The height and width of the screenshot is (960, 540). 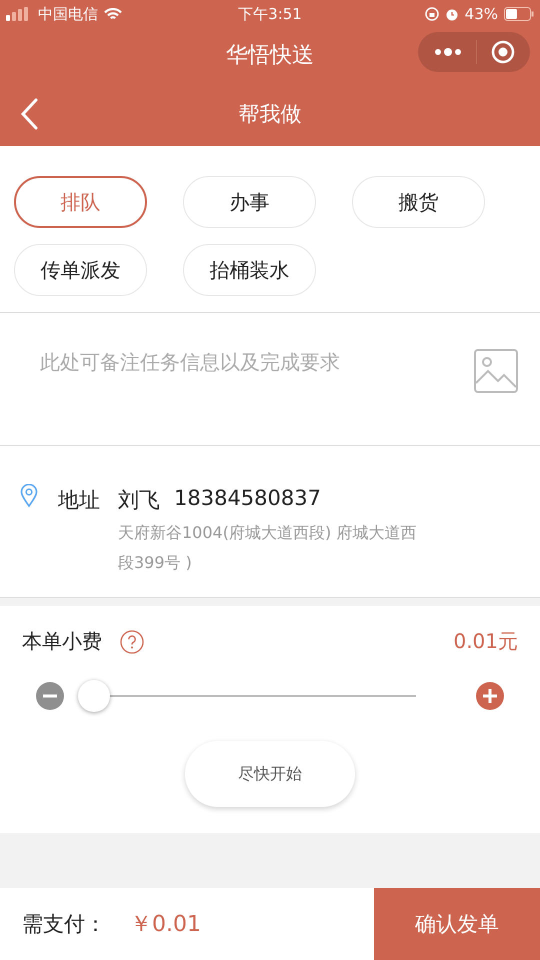 I want to click on image-icon, so click(x=496, y=371).